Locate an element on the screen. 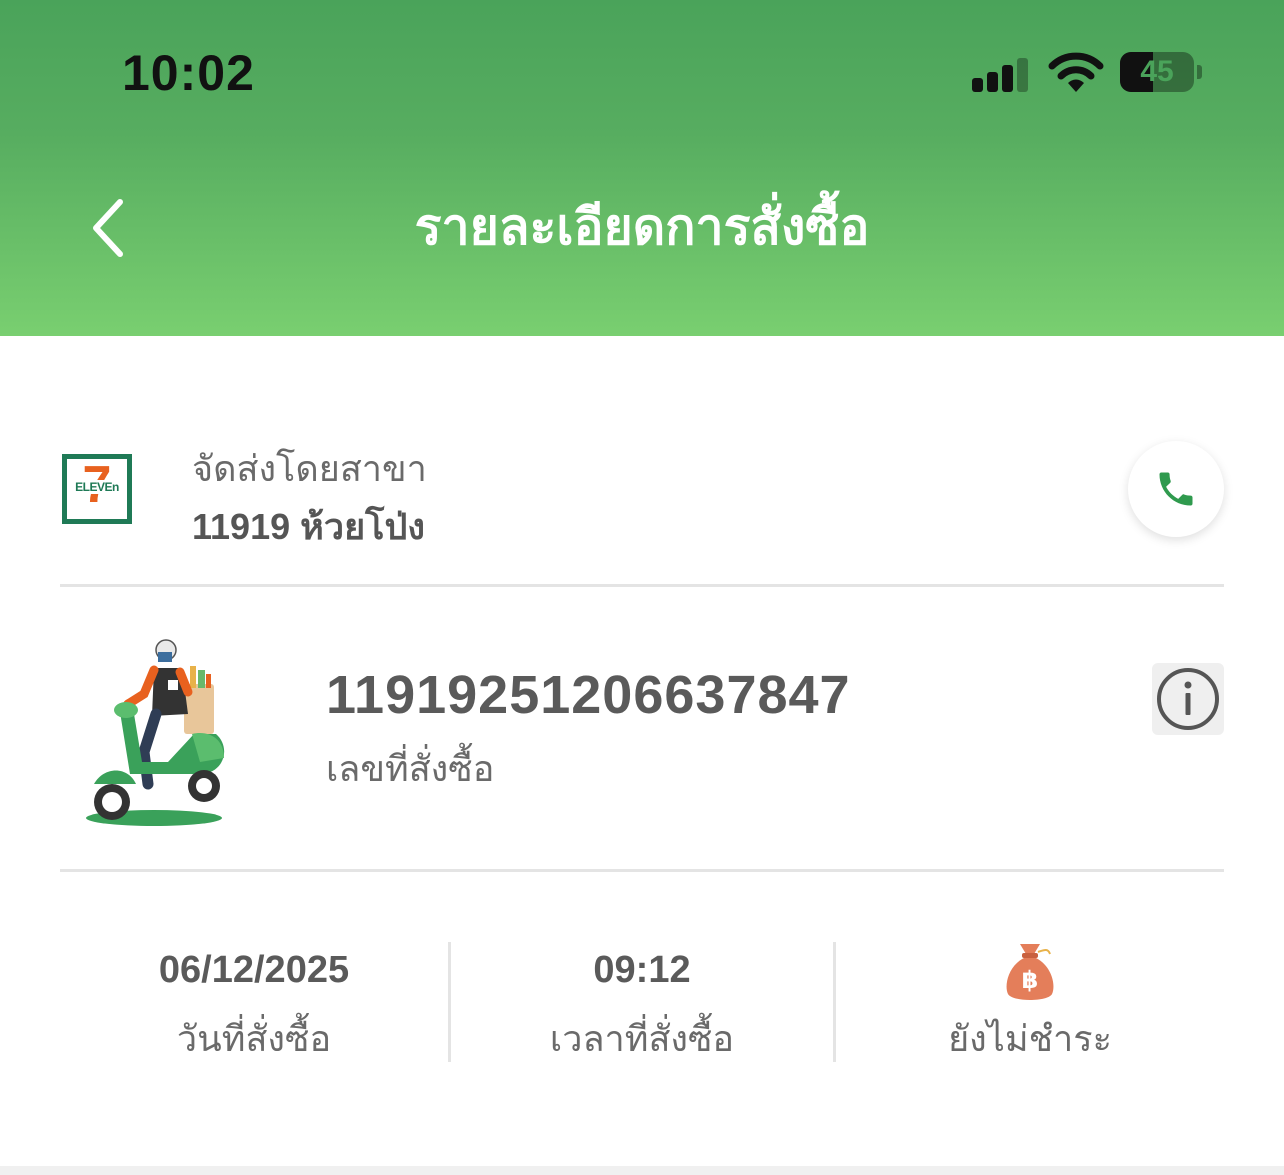 Image resolution: width=1284 pixels, height=1175 pixels. phone-icon is located at coordinates (1176, 489).